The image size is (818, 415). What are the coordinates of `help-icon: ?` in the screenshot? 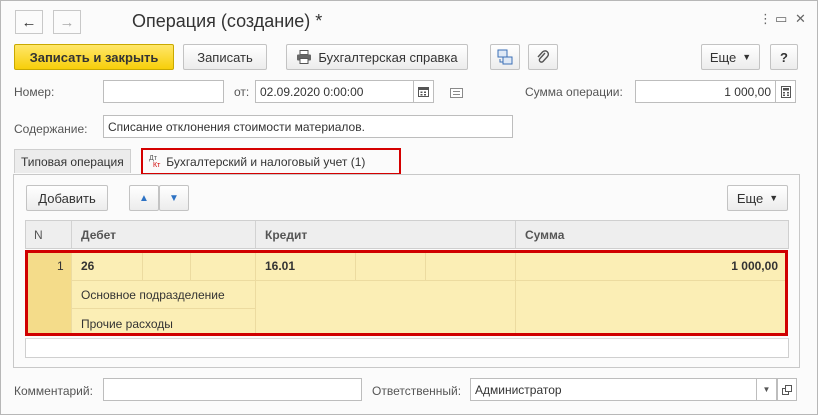 It's located at (784, 57).